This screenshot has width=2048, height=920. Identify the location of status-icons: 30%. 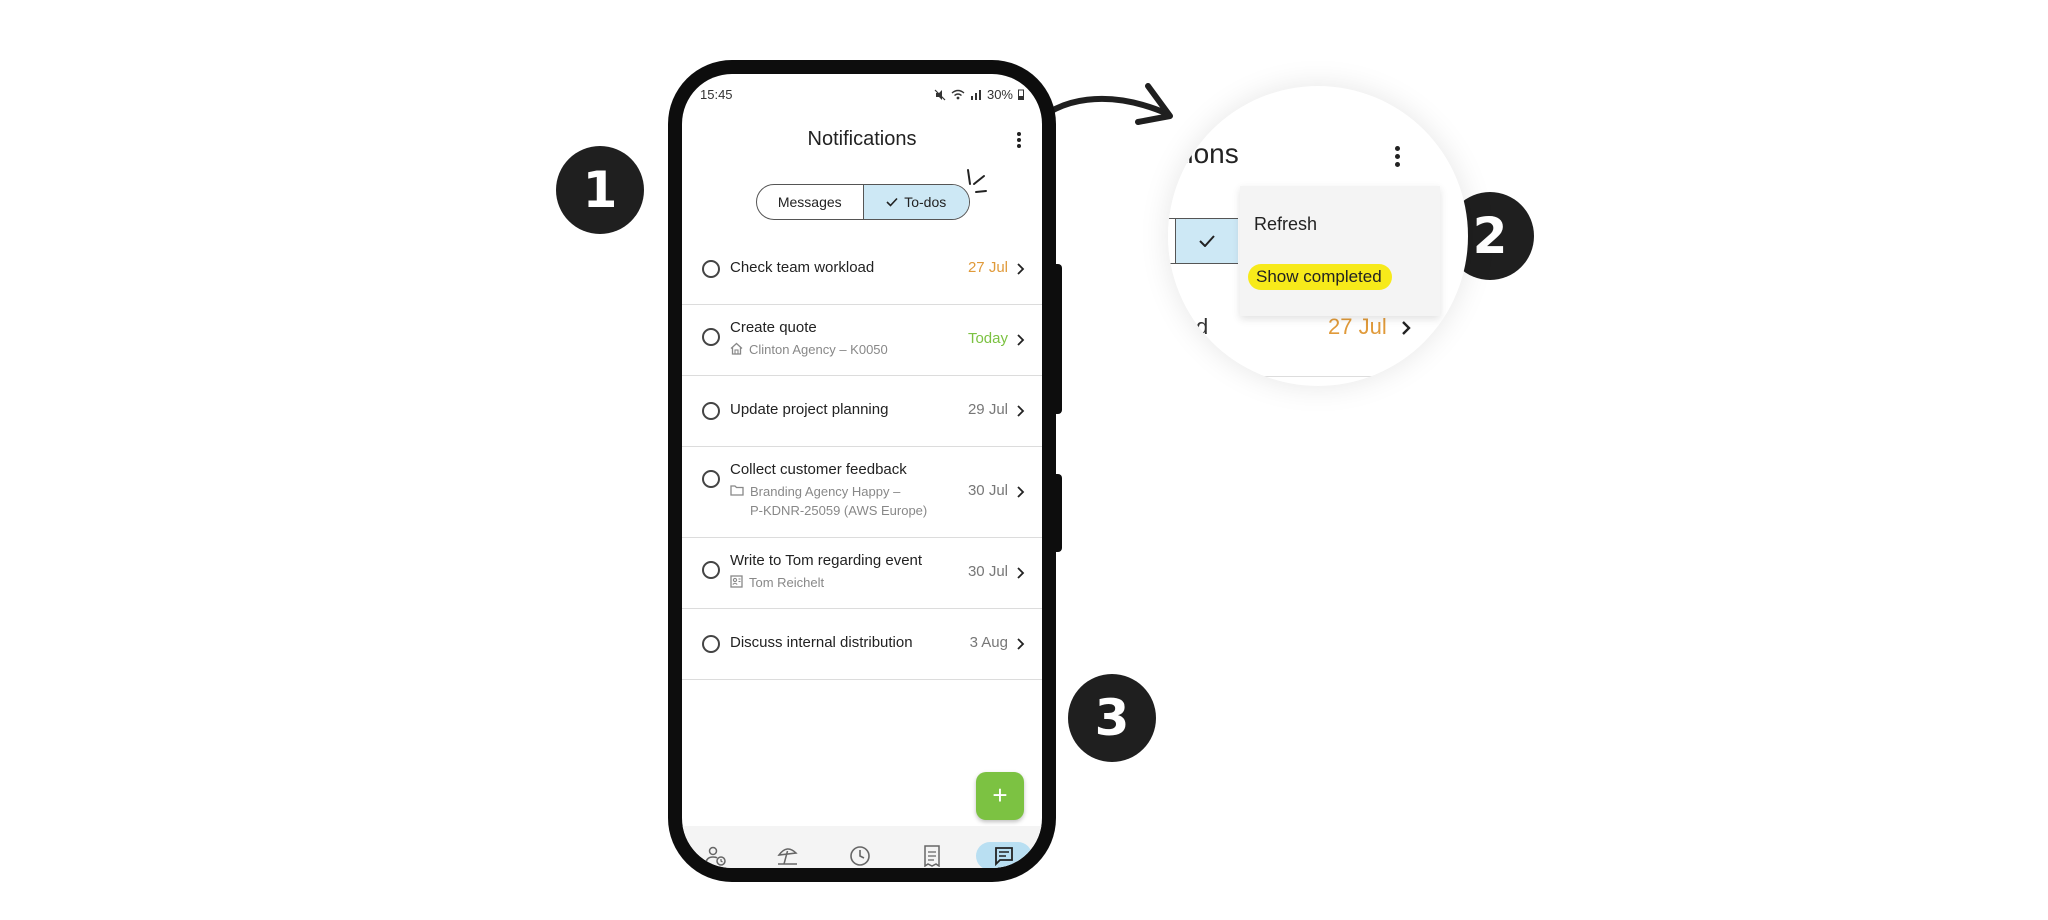
(979, 94).